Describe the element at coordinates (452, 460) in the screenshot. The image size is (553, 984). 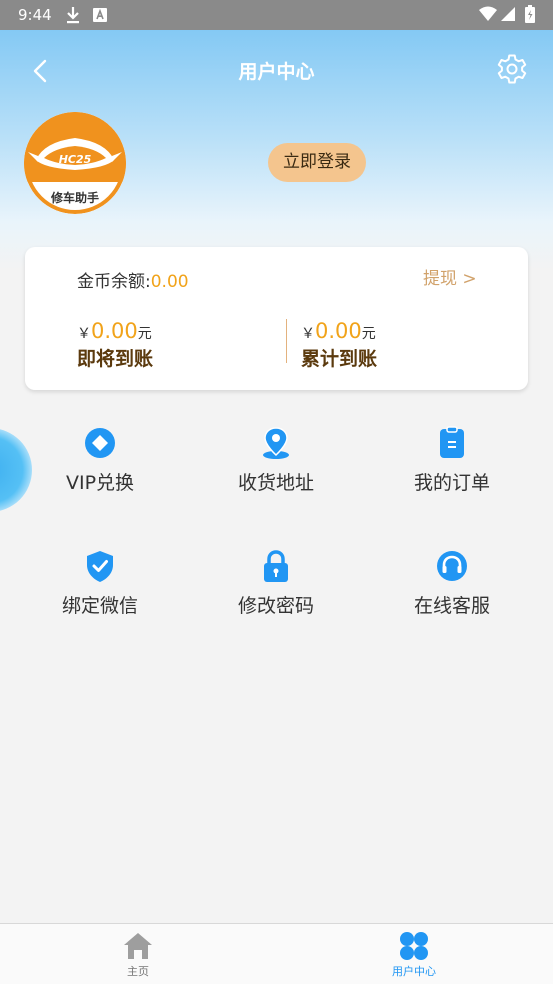
I see `menu-my-orders: 我的订单` at that location.